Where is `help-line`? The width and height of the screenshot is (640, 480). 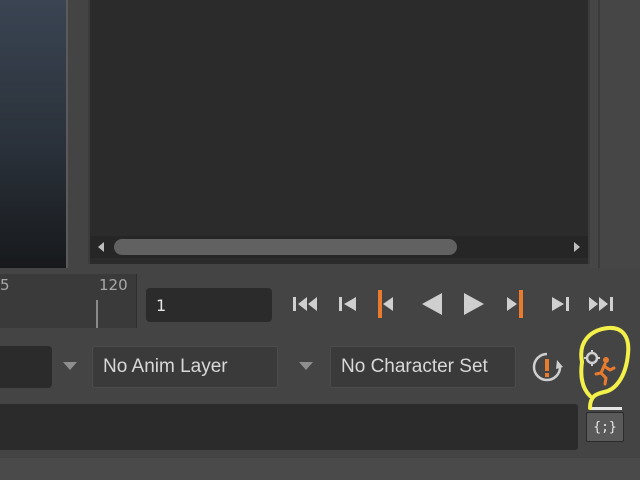 help-line is located at coordinates (320, 469).